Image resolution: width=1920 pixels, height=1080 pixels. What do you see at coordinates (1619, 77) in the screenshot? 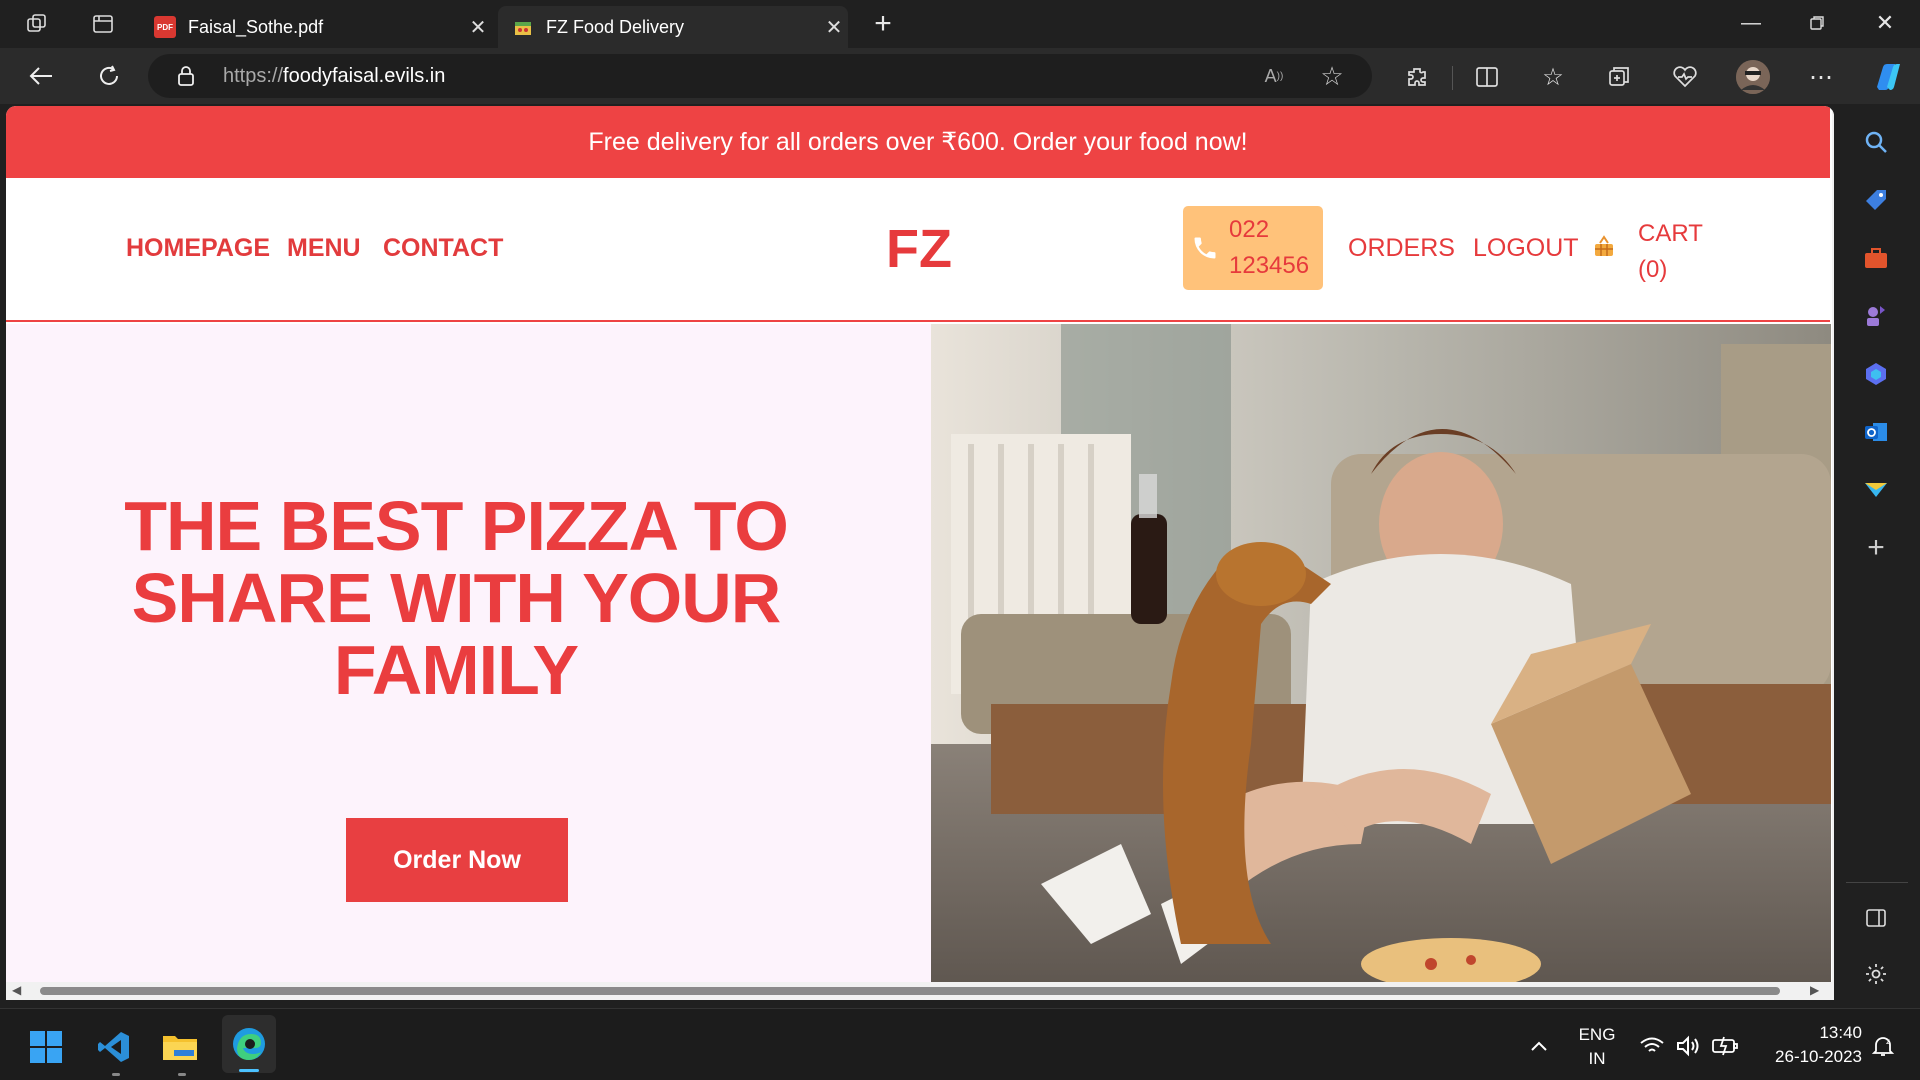
I see `collections-icon` at bounding box center [1619, 77].